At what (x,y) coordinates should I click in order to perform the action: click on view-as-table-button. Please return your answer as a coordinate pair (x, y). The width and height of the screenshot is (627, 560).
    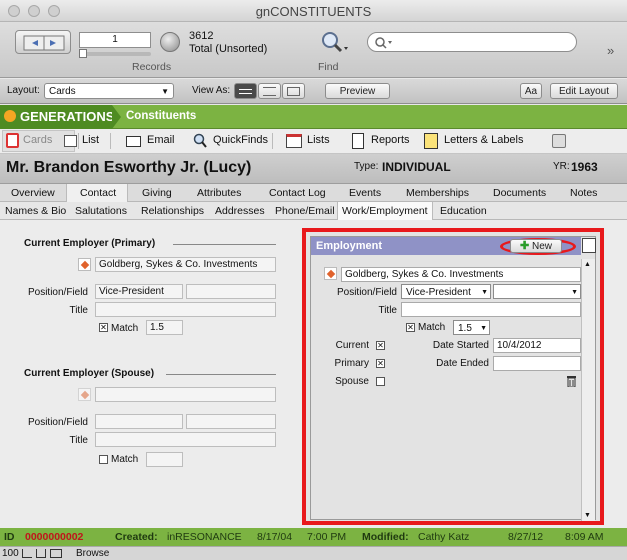
    Looking at the image, I should click on (293, 91).